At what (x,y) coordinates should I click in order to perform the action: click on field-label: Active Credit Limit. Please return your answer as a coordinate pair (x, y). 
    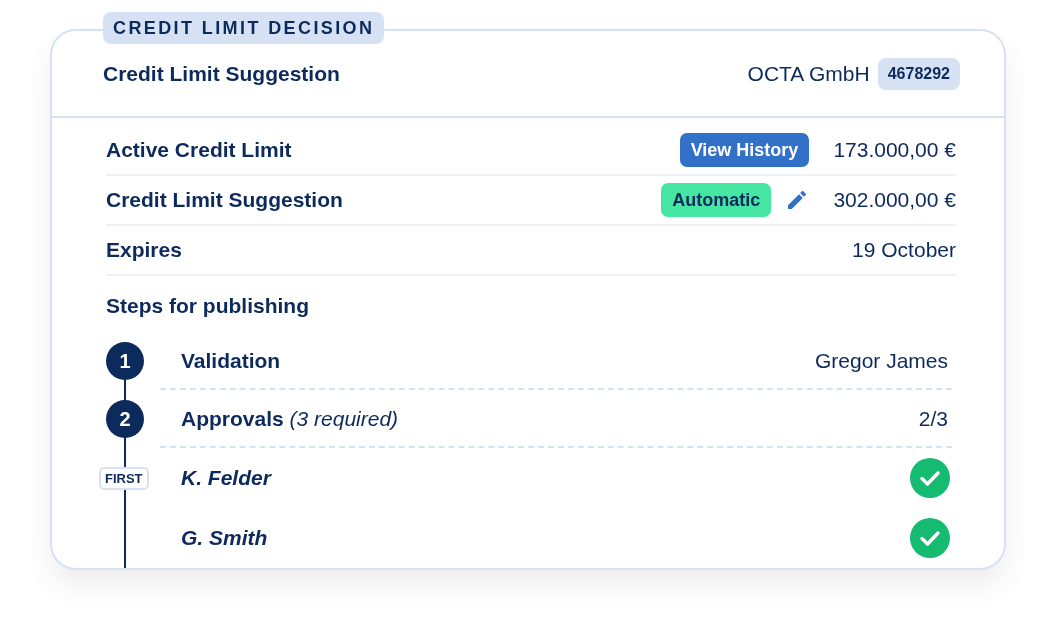
    Looking at the image, I should click on (199, 150).